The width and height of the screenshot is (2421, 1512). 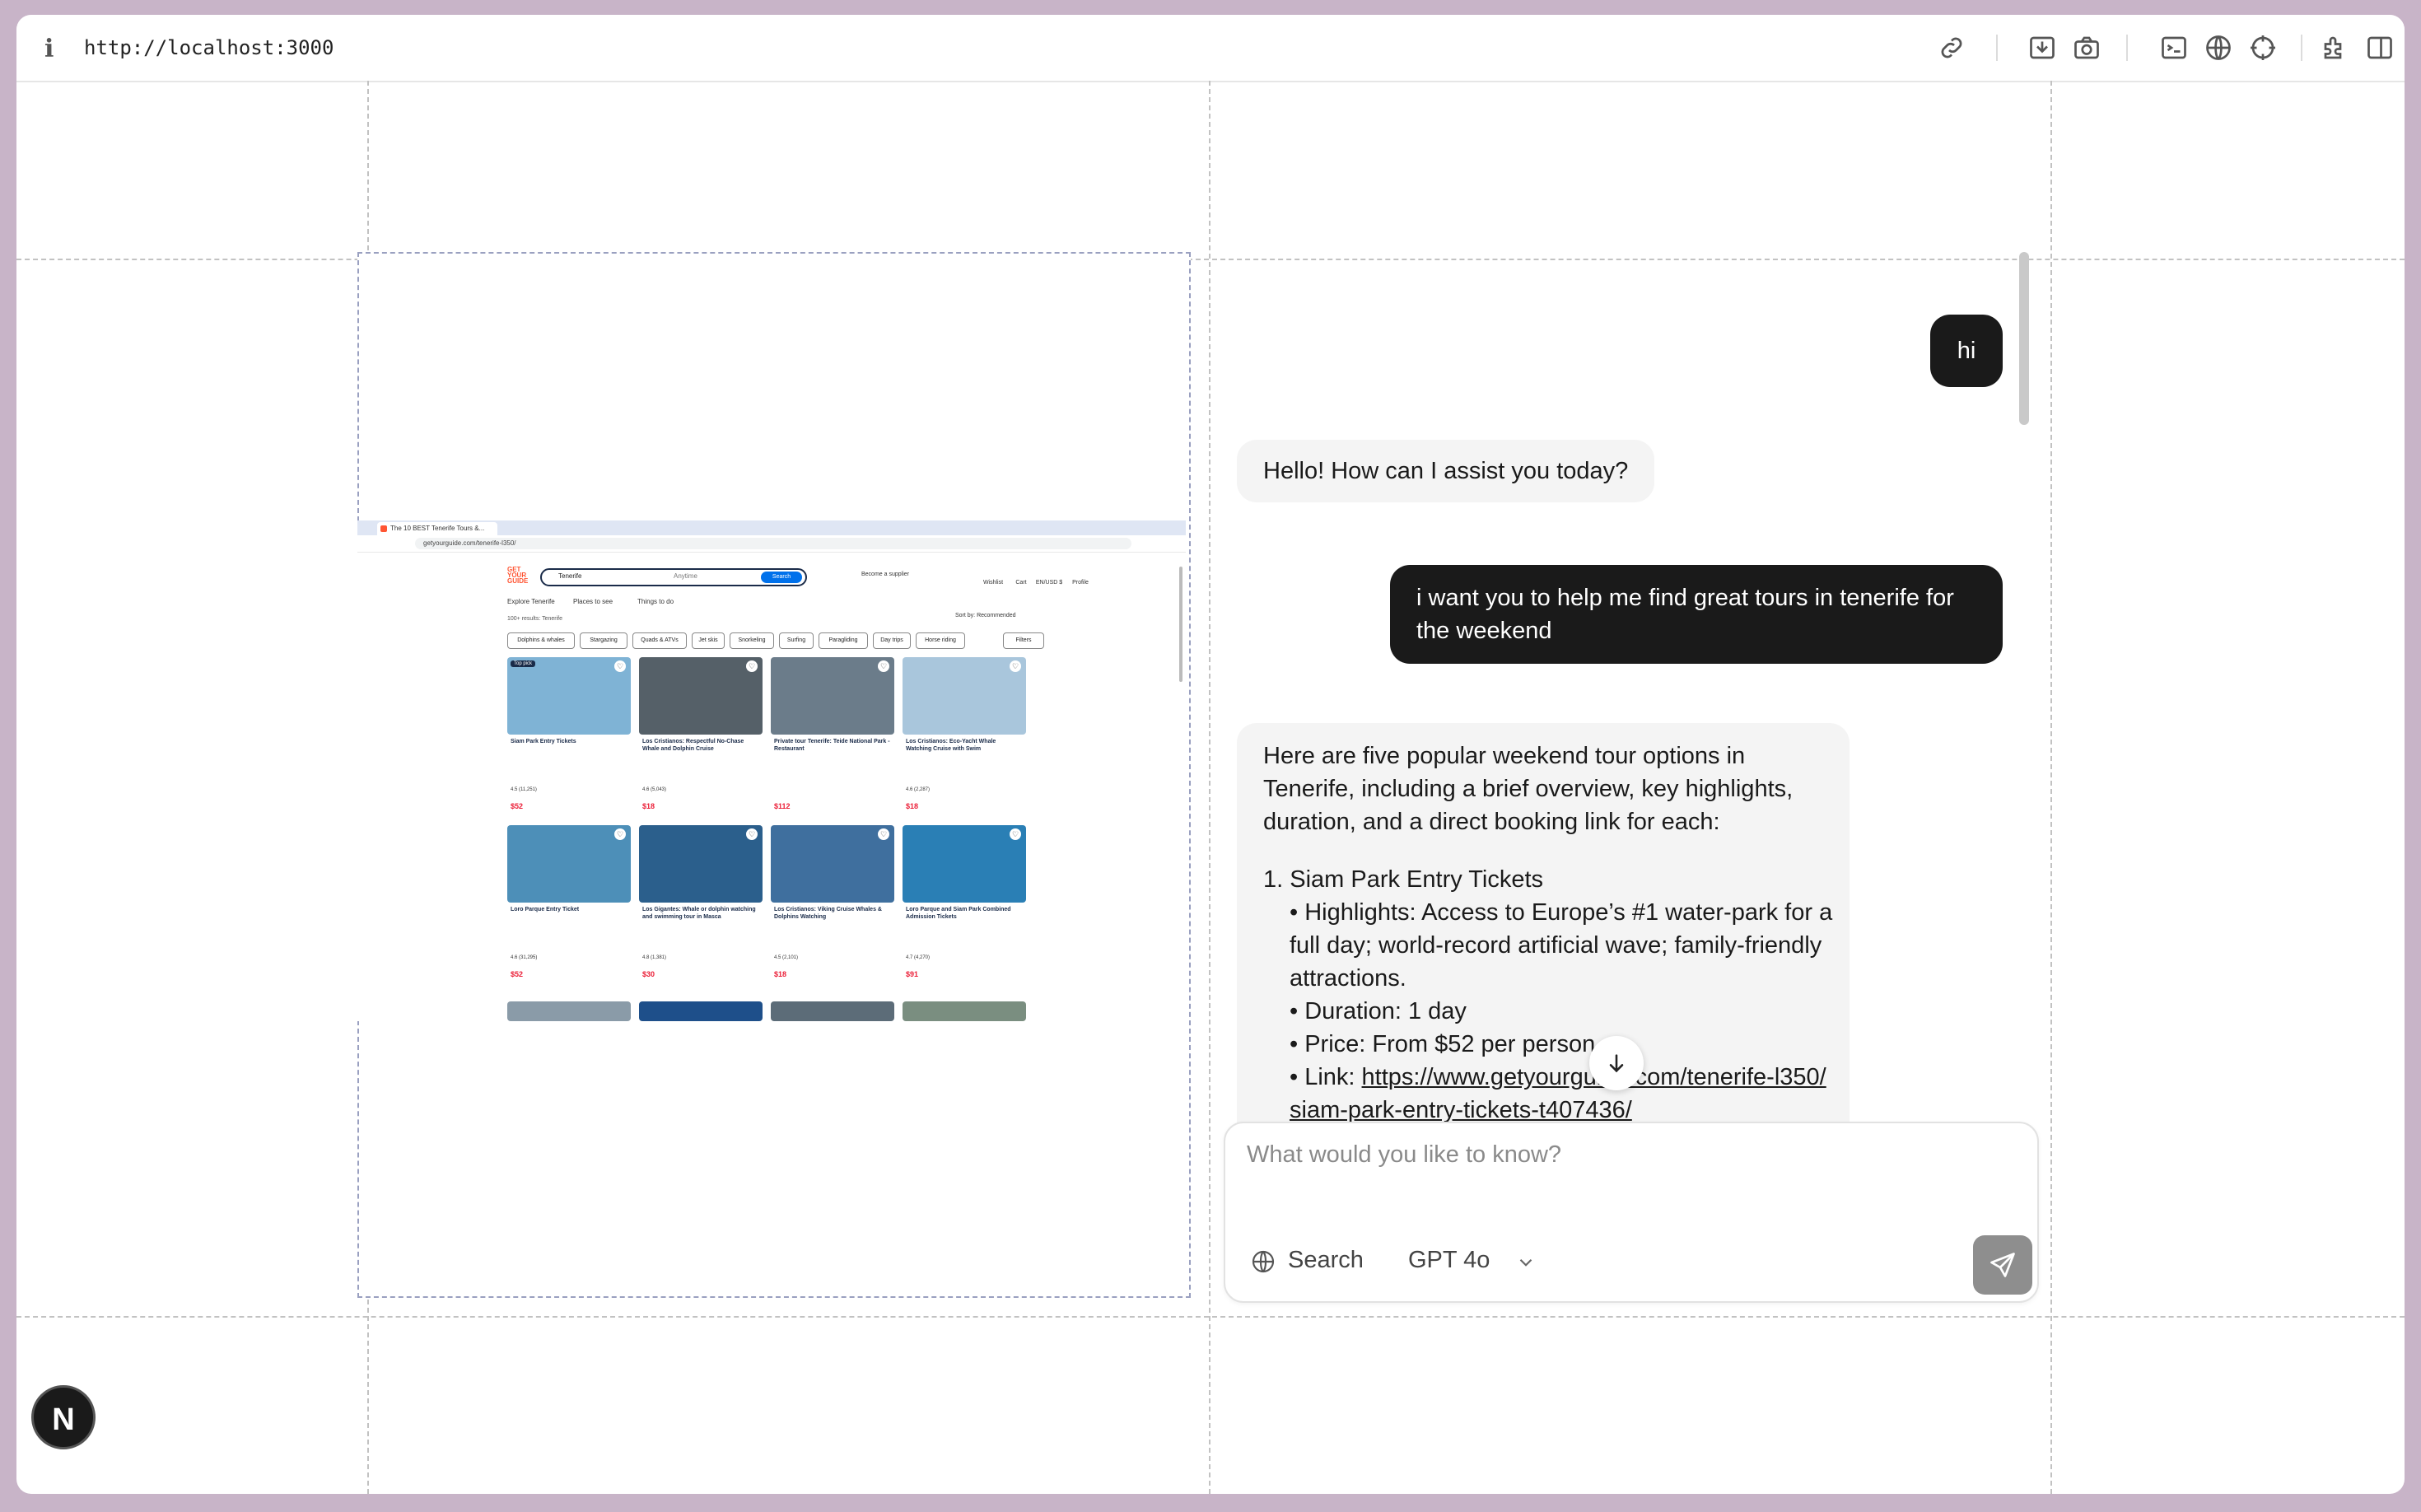 I want to click on search-label: Search, so click(x=1326, y=1260).